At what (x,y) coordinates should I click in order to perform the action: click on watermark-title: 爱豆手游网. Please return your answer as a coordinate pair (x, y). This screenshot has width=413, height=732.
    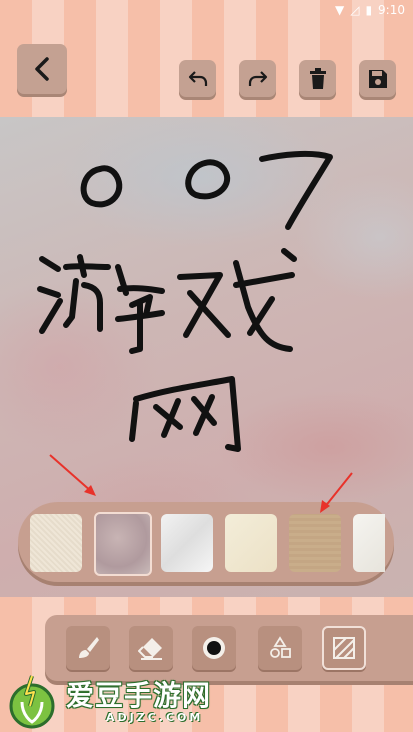
    Looking at the image, I should click on (139, 695).